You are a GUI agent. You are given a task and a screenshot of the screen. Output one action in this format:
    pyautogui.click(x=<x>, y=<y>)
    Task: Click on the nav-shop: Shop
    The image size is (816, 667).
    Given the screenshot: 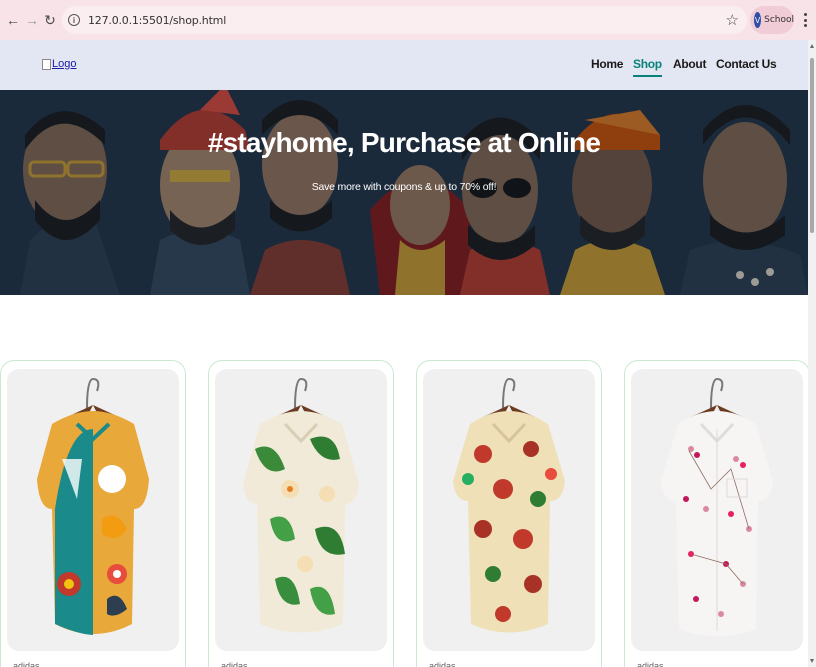 What is the action you would take?
    pyautogui.click(x=647, y=67)
    